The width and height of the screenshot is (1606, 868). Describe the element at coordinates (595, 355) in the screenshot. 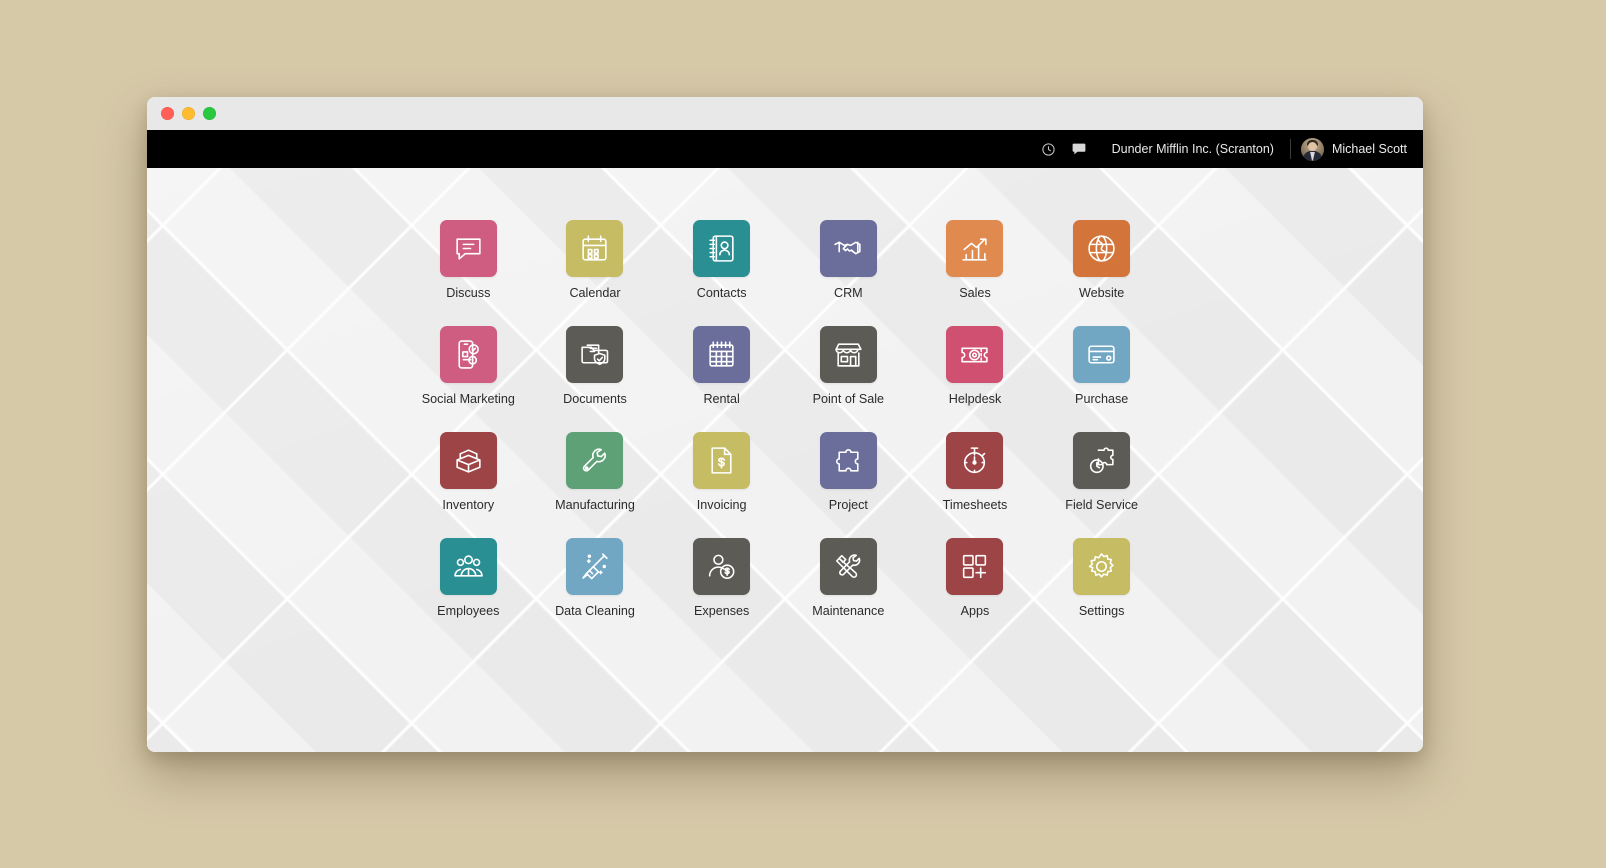

I see `document-shield-icon` at that location.